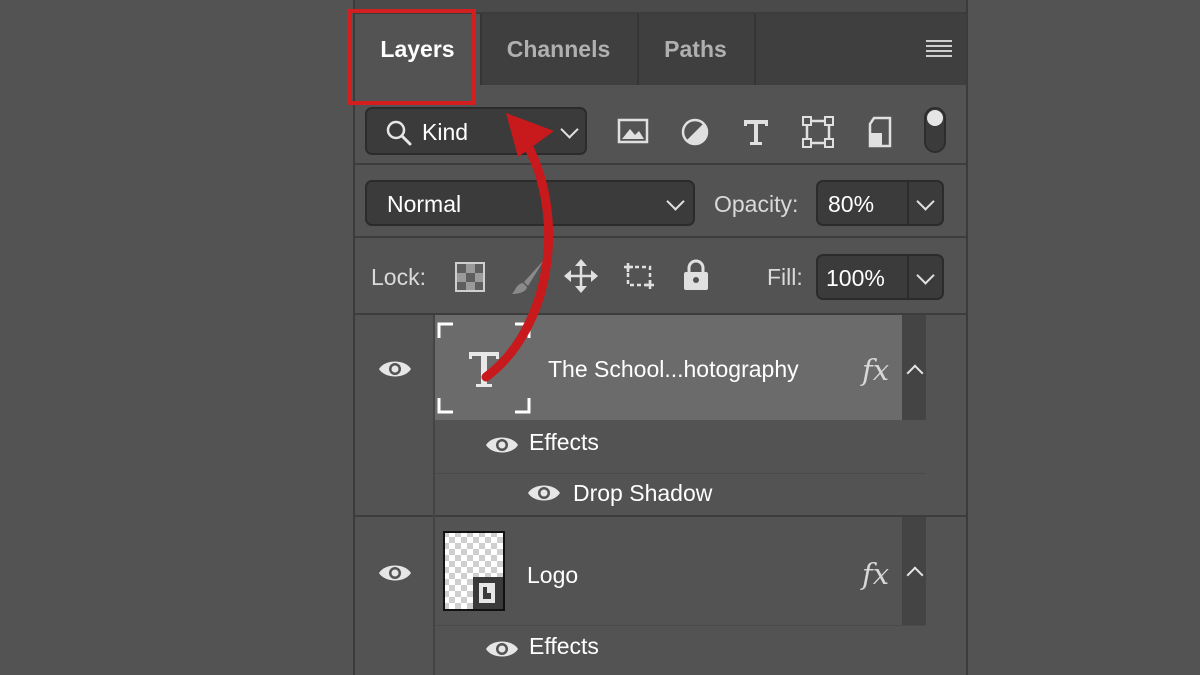 Image resolution: width=1200 pixels, height=675 pixels. What do you see at coordinates (639, 276) in the screenshot?
I see `lock-artboard-icon` at bounding box center [639, 276].